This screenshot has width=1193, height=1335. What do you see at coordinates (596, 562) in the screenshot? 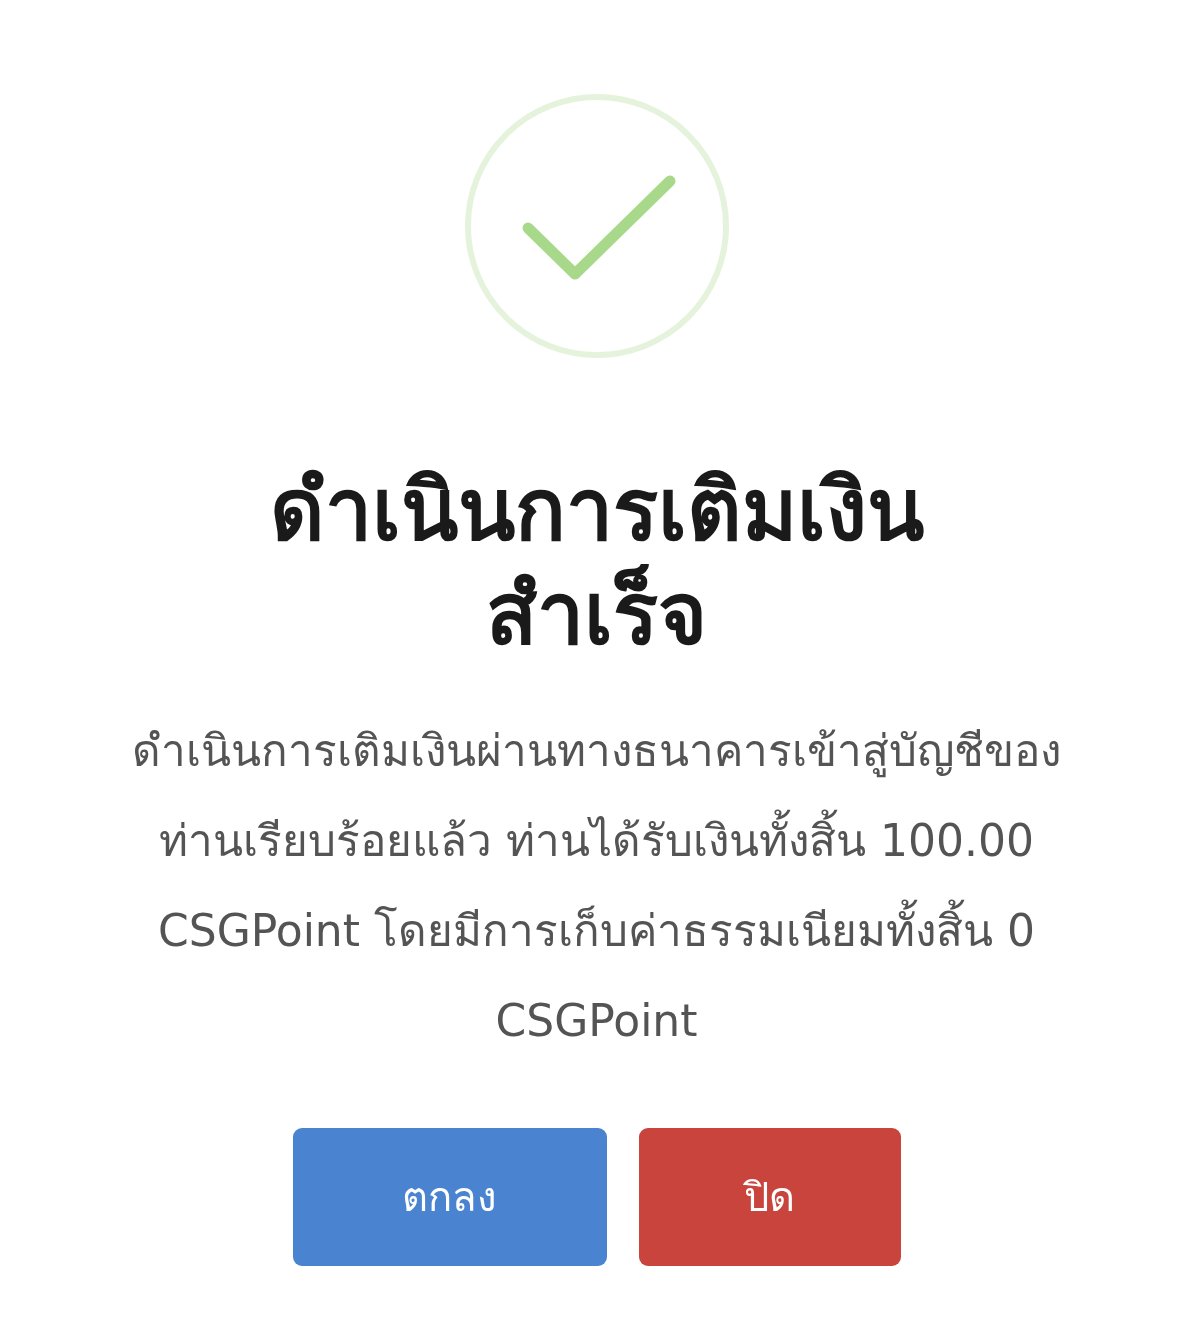
I see `dialog-title: ดำเนินการเติมเงินสำเร็จ` at bounding box center [596, 562].